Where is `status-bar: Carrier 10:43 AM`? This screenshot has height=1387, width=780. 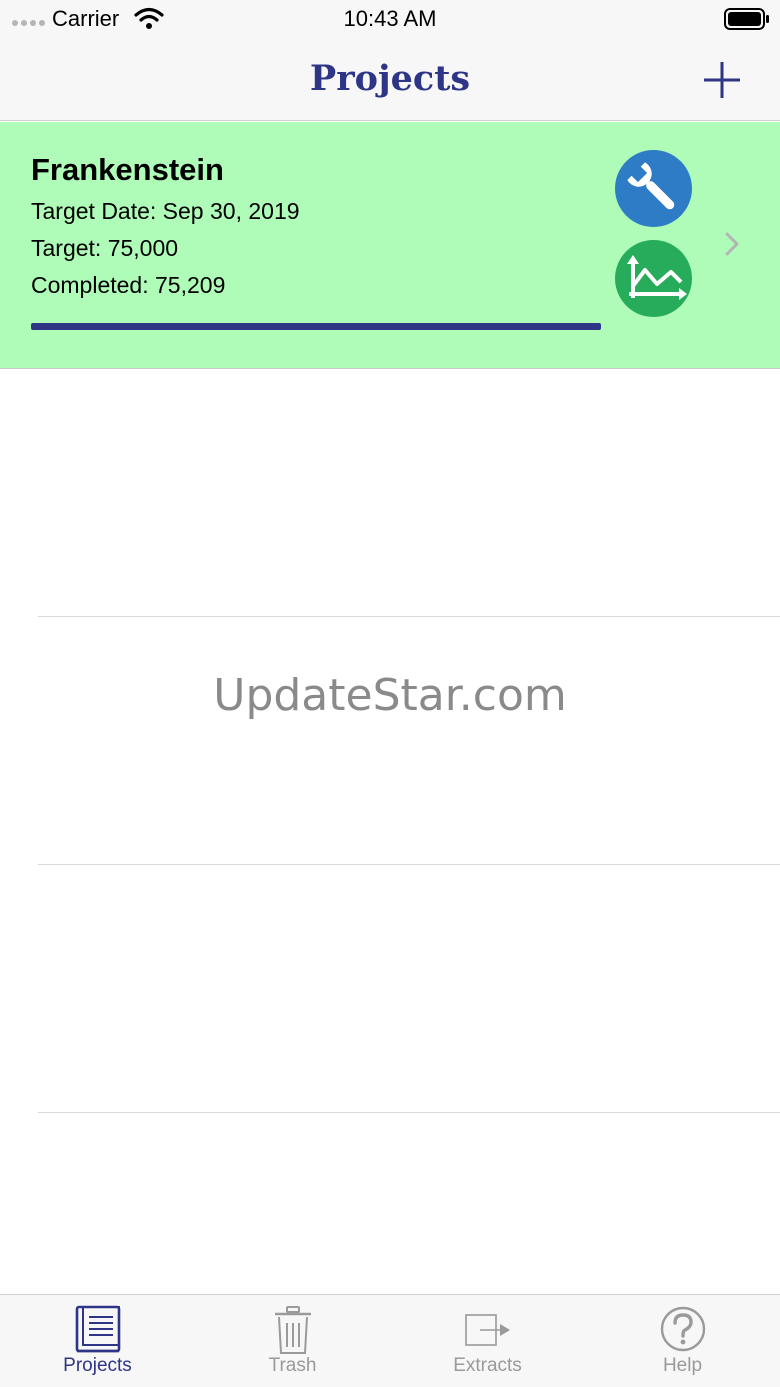
status-bar: Carrier 10:43 AM is located at coordinates (390, 20).